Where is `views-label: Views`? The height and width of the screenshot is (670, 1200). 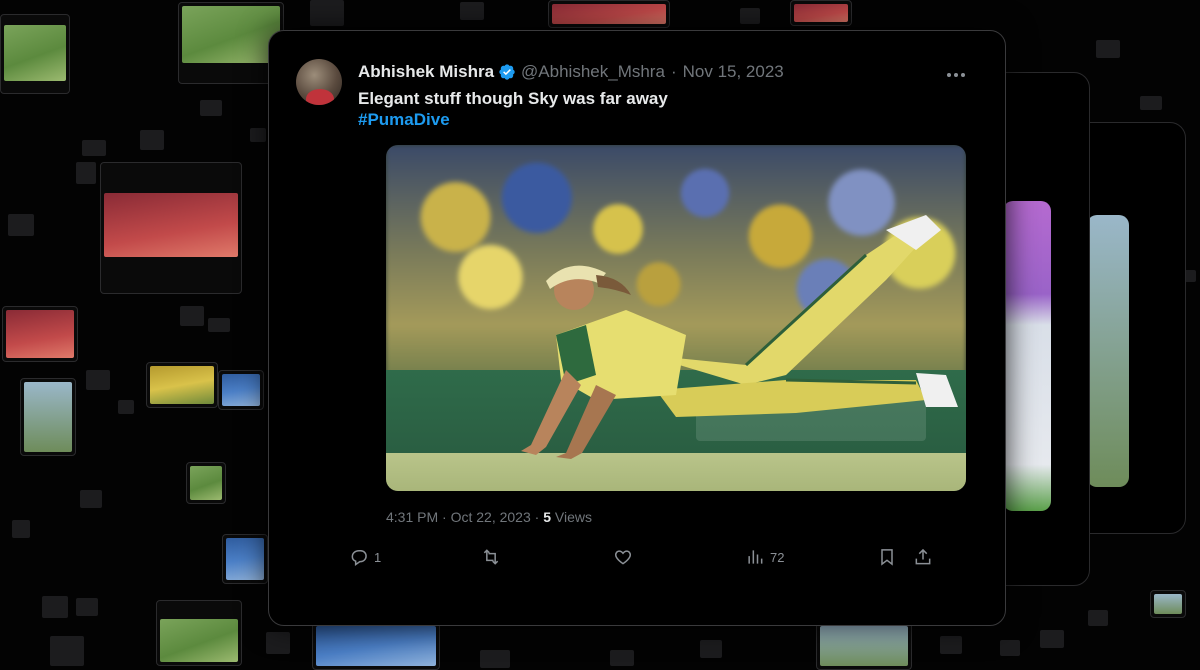 views-label: Views is located at coordinates (573, 517).